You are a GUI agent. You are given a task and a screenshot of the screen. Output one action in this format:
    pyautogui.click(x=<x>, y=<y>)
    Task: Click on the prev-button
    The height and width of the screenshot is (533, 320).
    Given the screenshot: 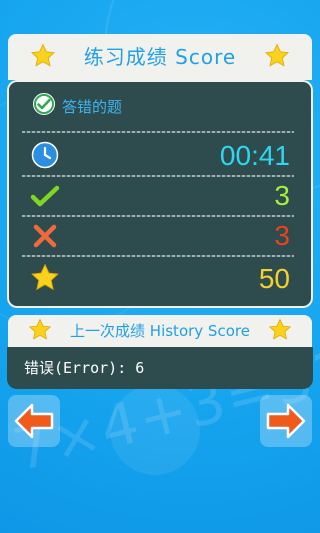 What is the action you would take?
    pyautogui.click(x=34, y=421)
    